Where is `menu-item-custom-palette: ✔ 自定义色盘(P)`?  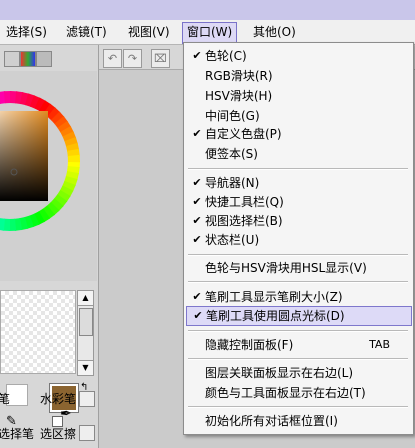 menu-item-custom-palette: ✔ 自定义色盘(P) is located at coordinates (298, 134).